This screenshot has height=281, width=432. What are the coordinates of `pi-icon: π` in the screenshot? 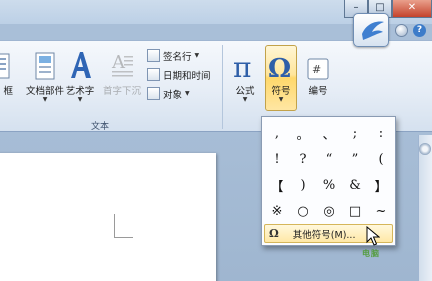 It's located at (245, 63).